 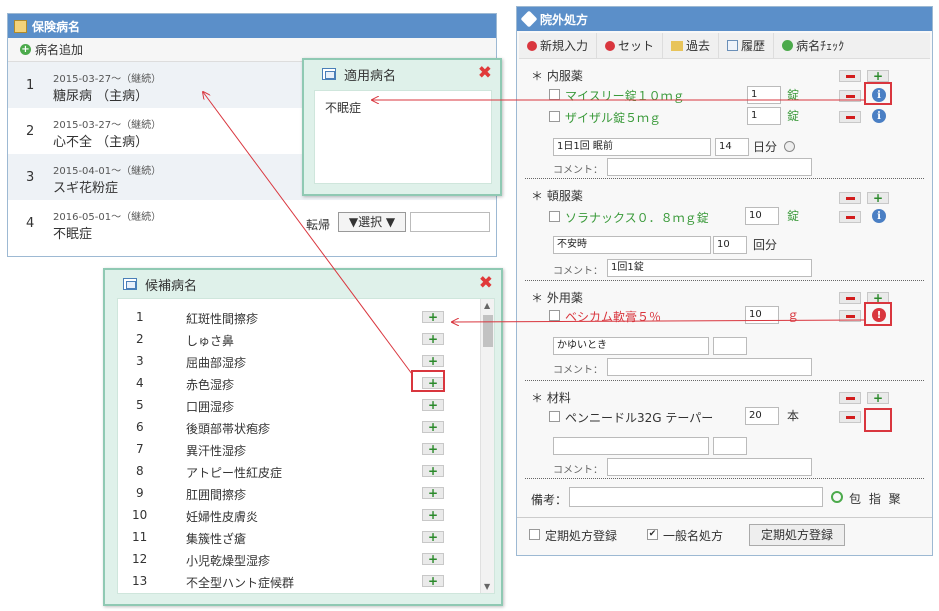 I want to click on drug-name: ベシカム軟膏５％, so click(x=613, y=316).